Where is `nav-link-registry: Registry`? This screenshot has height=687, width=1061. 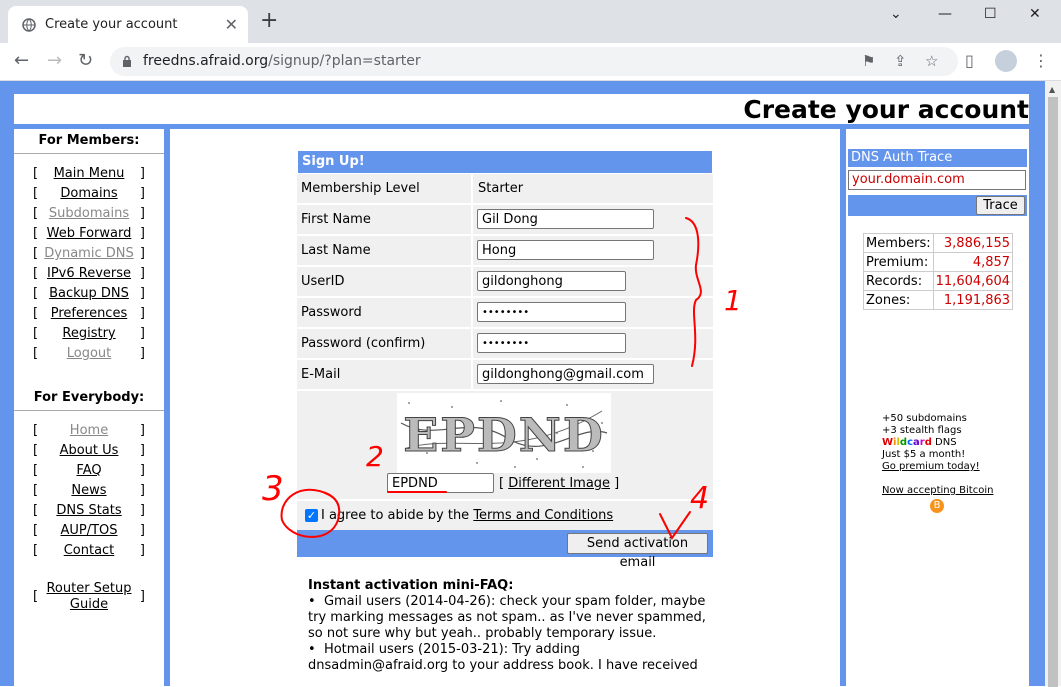
nav-link-registry: Registry is located at coordinates (88, 333).